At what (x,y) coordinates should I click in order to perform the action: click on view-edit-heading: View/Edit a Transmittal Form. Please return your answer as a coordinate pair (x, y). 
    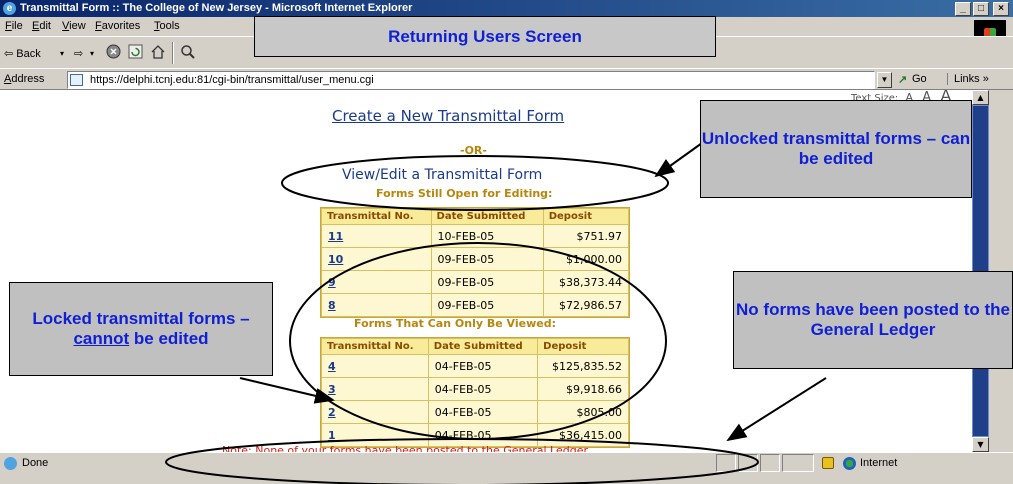
    Looking at the image, I should click on (442, 175).